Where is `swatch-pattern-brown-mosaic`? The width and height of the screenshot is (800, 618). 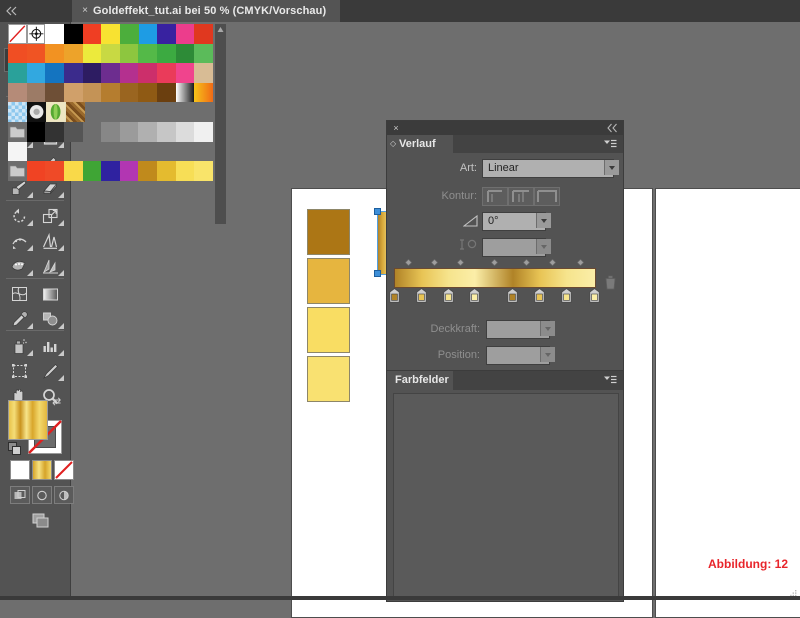 swatch-pattern-brown-mosaic is located at coordinates (75, 112).